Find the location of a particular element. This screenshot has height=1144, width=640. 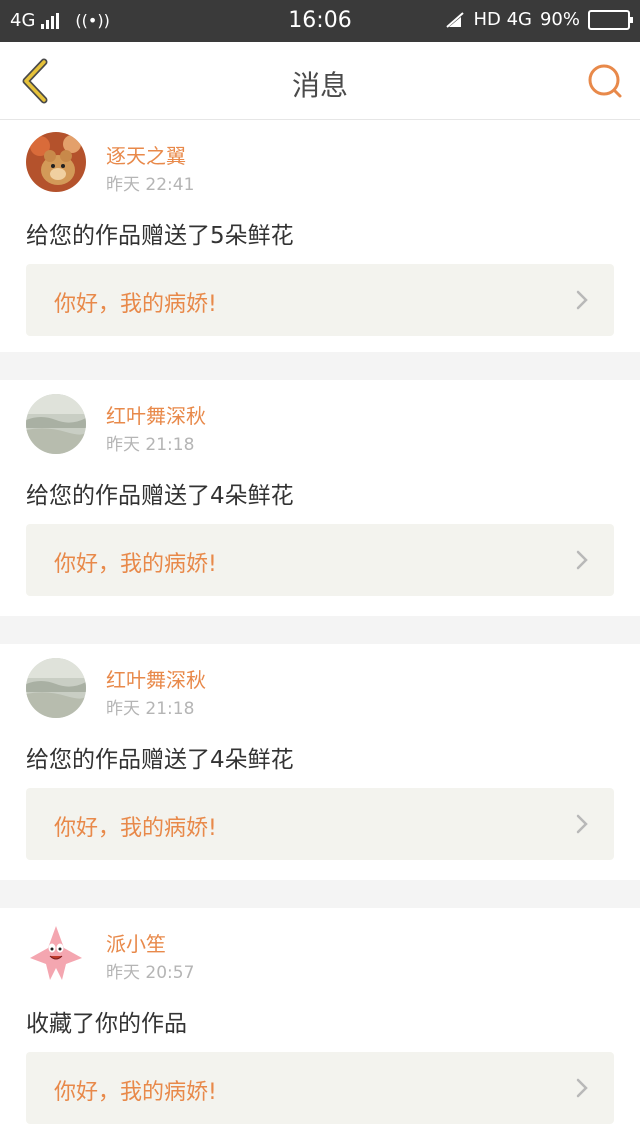

message-text: 给您的作品赠送了5朵鲜花 is located at coordinates (160, 236).